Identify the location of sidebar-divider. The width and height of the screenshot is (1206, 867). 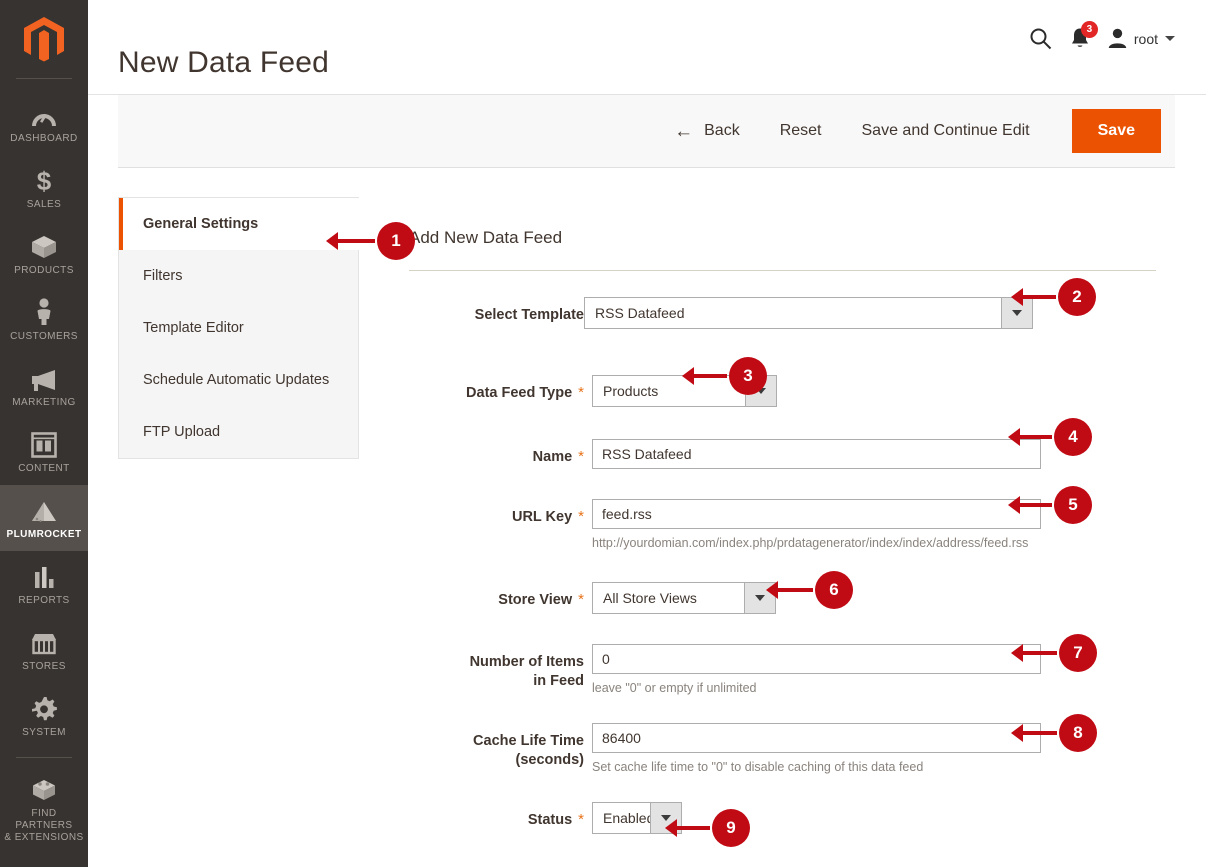
(44, 78).